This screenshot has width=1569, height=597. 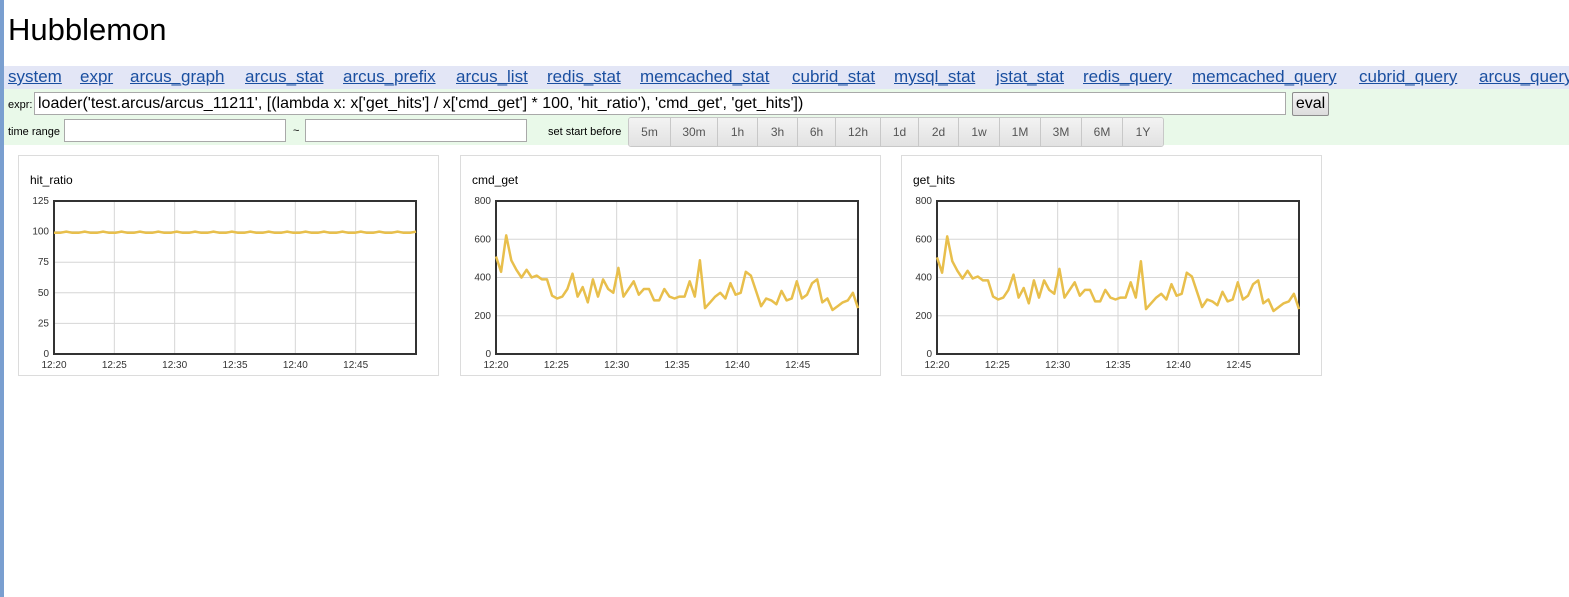 What do you see at coordinates (177, 77) in the screenshot?
I see `nav-link-arcus-graph: arcus_graph` at bounding box center [177, 77].